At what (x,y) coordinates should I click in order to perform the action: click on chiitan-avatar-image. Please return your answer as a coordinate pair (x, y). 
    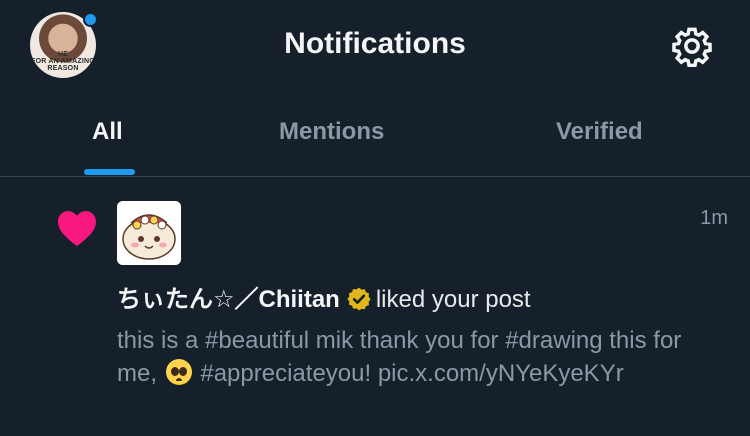
    Looking at the image, I should click on (149, 233).